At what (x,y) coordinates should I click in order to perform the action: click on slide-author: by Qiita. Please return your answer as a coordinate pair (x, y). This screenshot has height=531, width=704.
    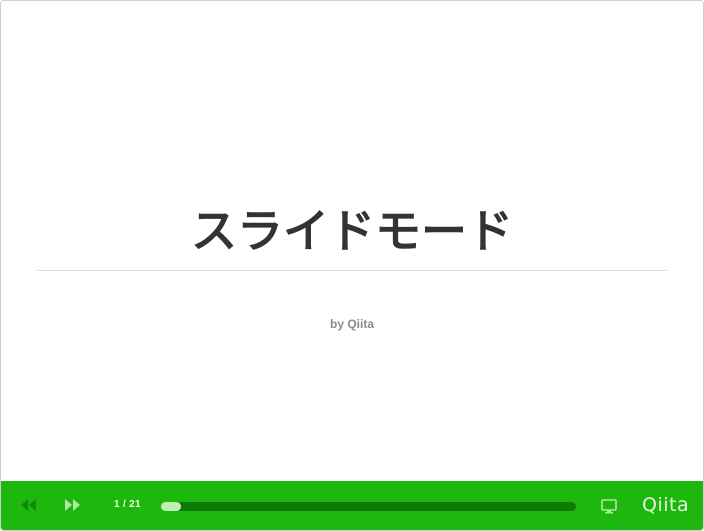
    Looking at the image, I should click on (351, 324).